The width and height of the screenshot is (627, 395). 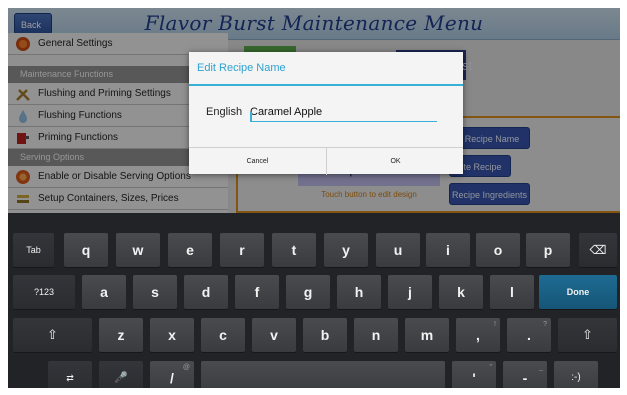 What do you see at coordinates (410, 292) in the screenshot?
I see `key-j: j` at bounding box center [410, 292].